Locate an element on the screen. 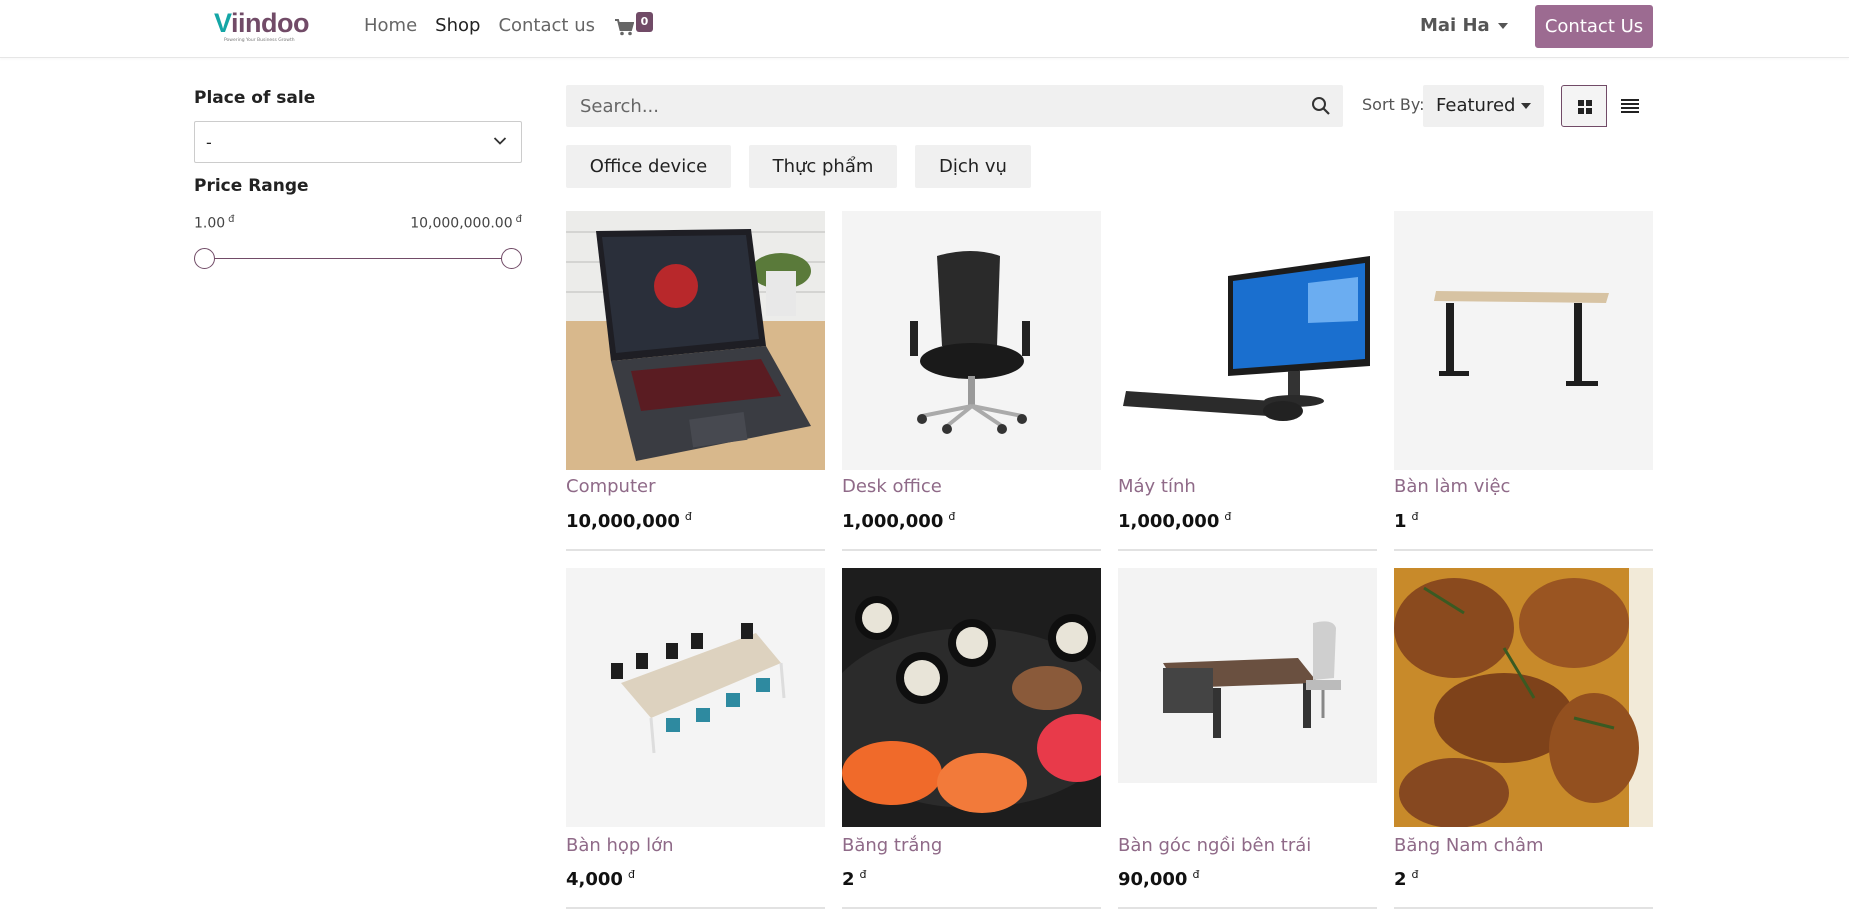  contact-us-button: Contact Us is located at coordinates (1594, 26).